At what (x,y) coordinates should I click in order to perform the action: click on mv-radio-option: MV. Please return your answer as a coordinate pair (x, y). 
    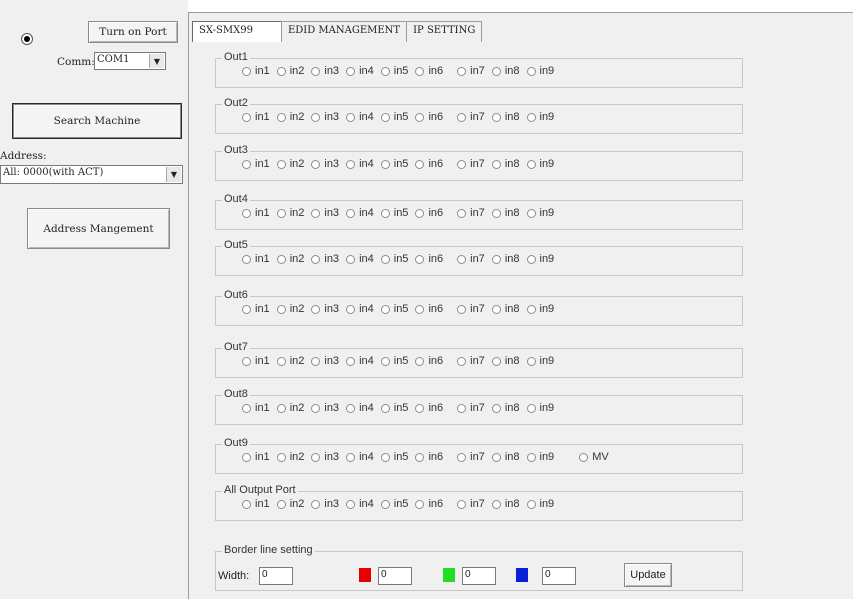
    Looking at the image, I should click on (594, 457).